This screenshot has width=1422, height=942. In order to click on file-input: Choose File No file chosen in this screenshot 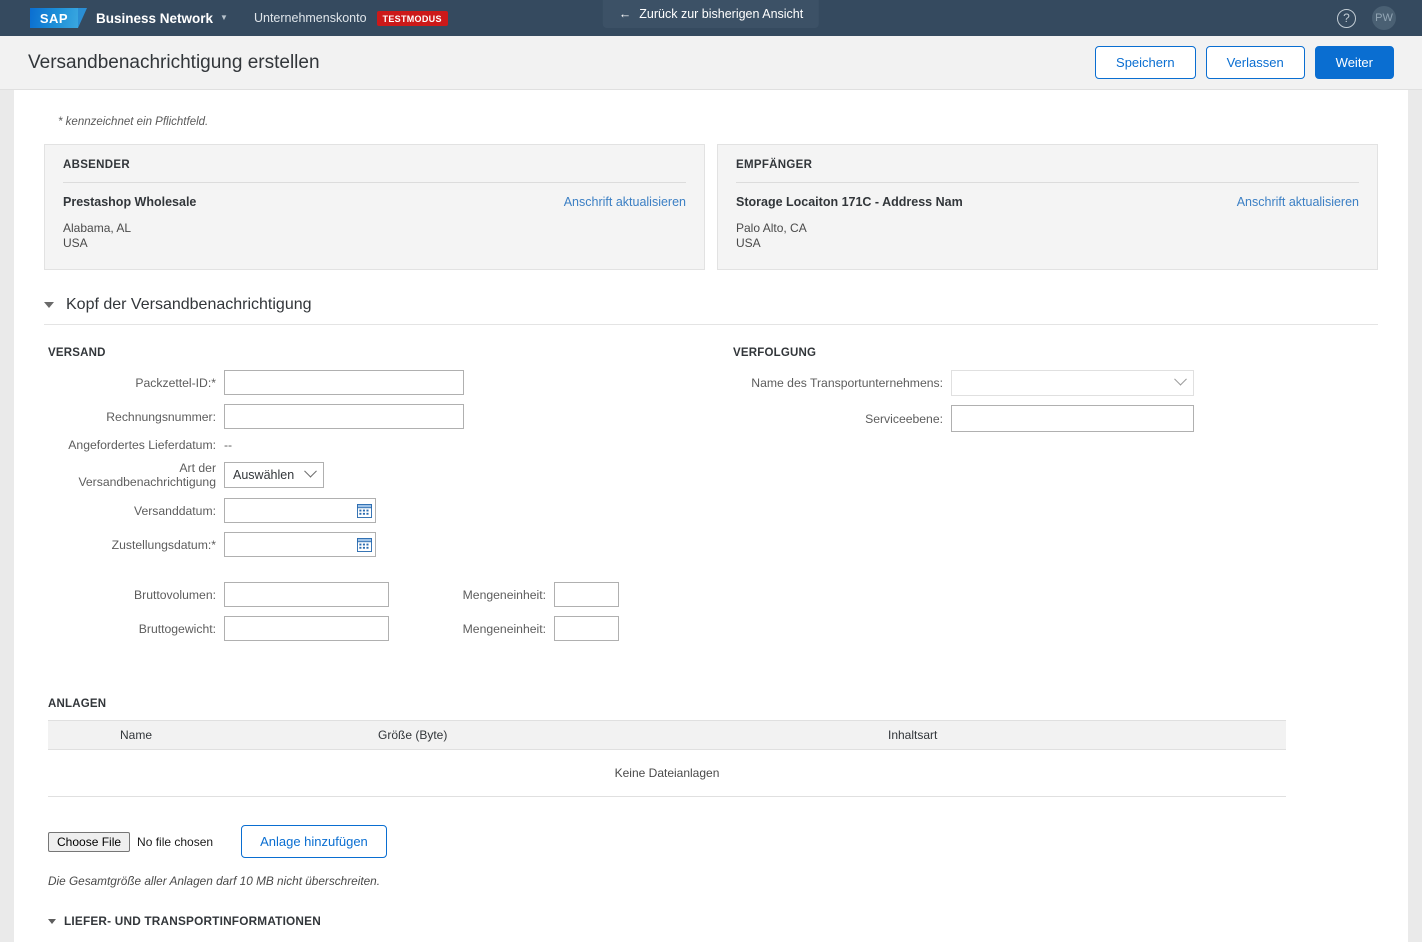, I will do `click(131, 841)`.